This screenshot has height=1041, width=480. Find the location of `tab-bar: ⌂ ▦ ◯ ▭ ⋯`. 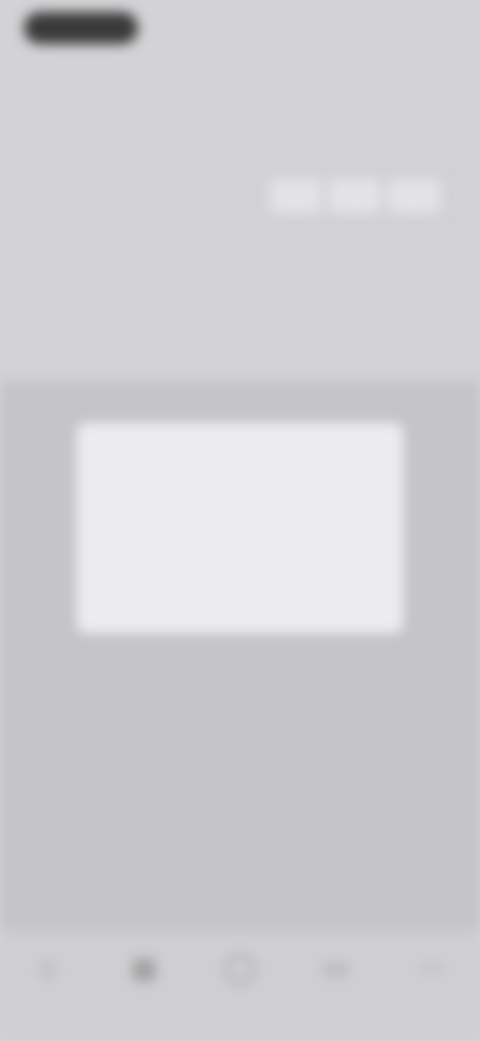

tab-bar: ⌂ ▦ ◯ ▭ ⋯ is located at coordinates (240, 985).